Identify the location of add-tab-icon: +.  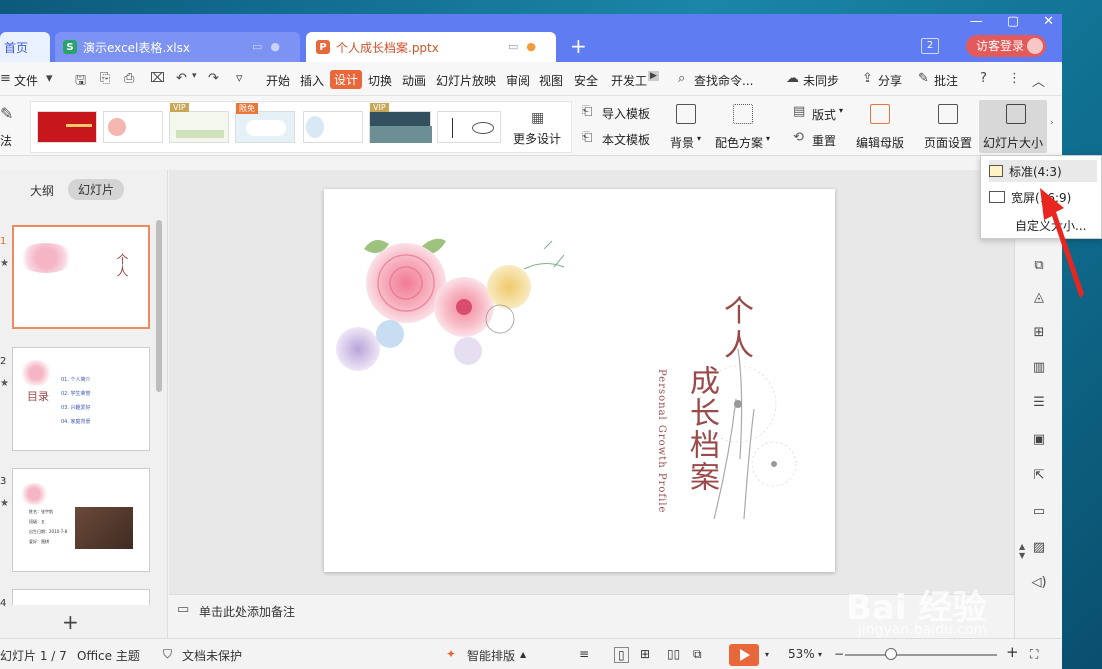
(578, 46).